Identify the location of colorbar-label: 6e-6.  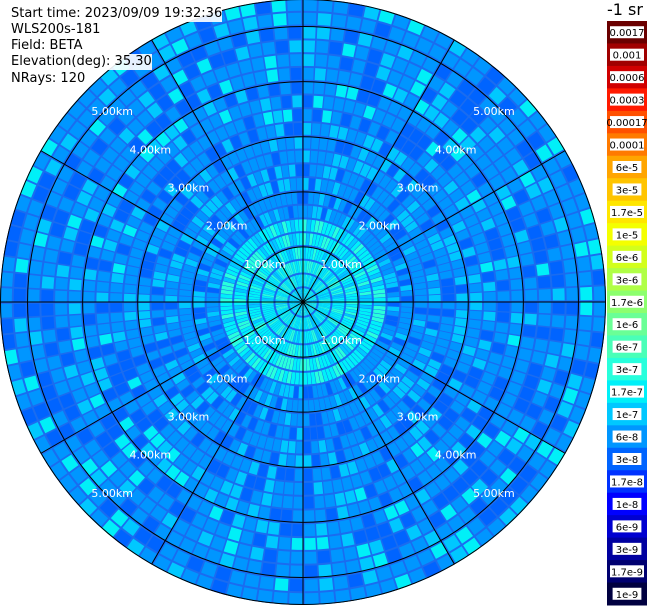
(627, 258).